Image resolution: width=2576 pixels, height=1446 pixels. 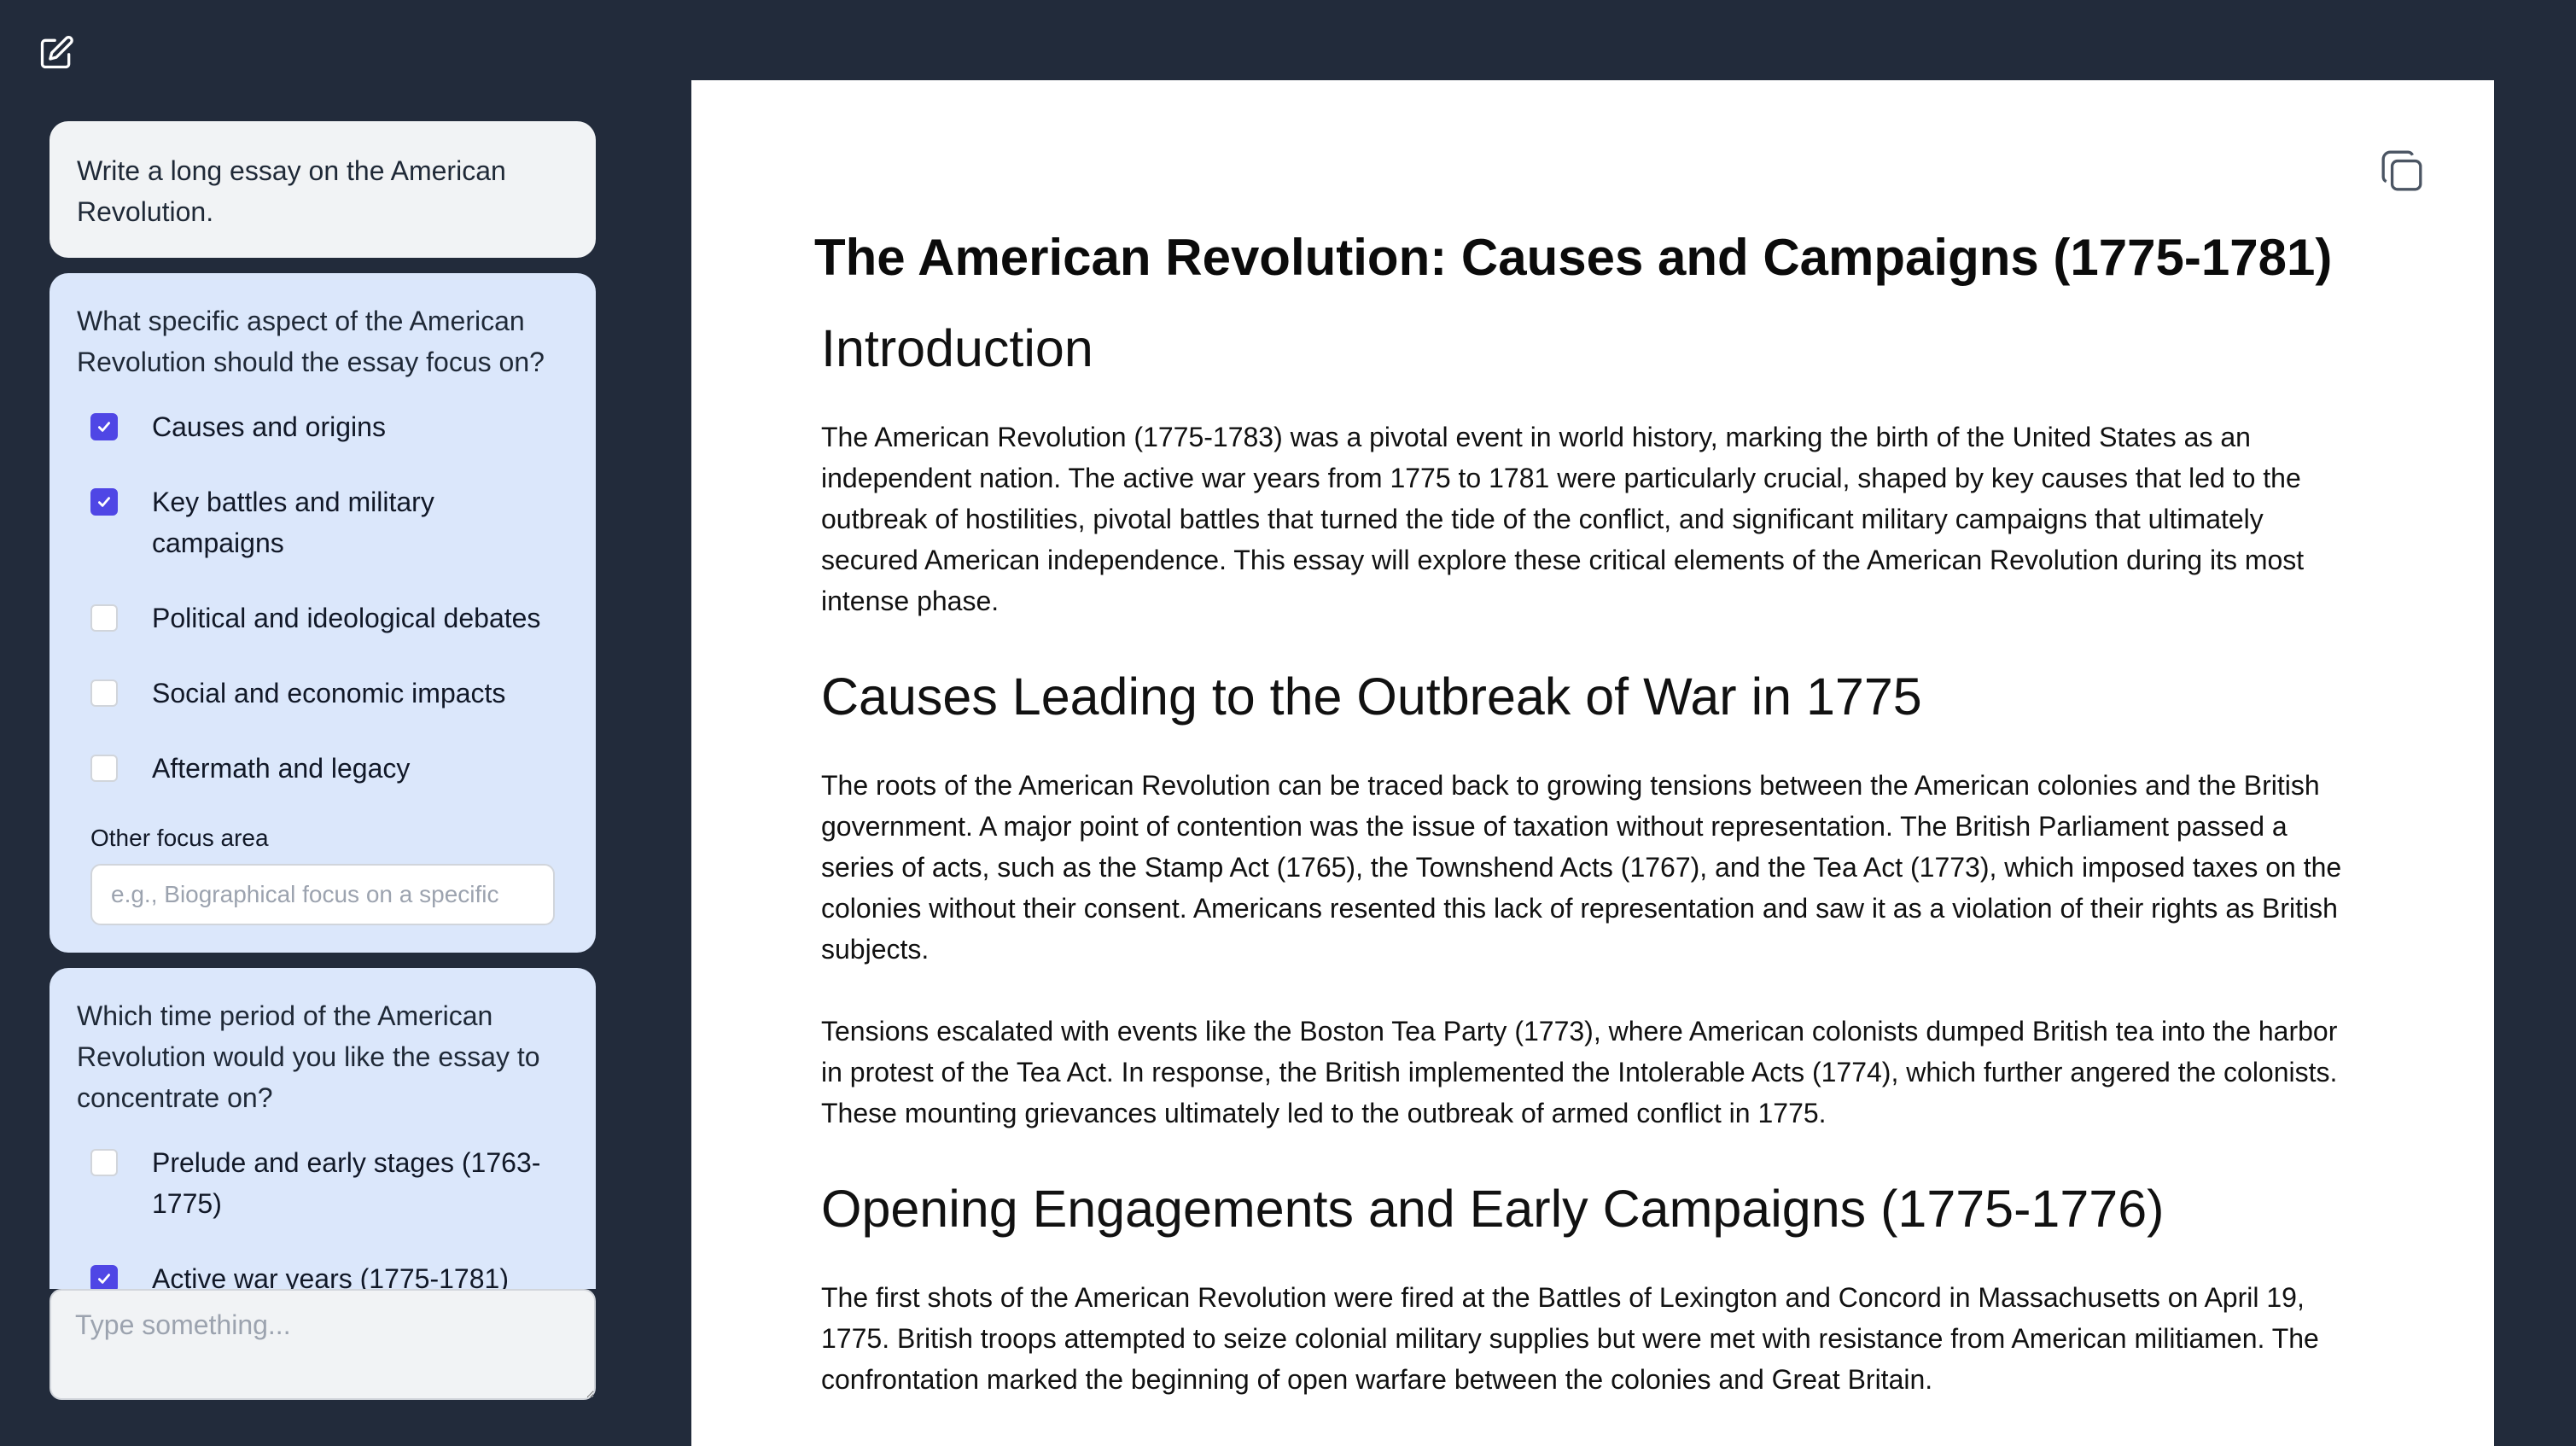 What do you see at coordinates (281, 768) in the screenshot?
I see `option-label: Aftermath and legacy` at bounding box center [281, 768].